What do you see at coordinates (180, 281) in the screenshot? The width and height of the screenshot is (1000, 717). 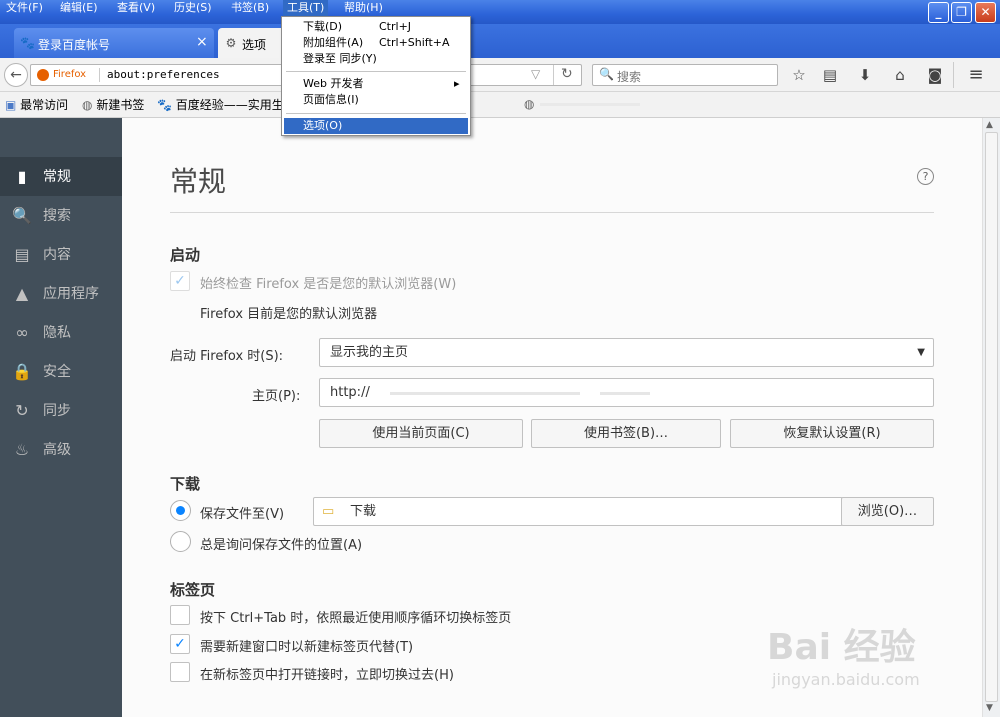 I see `default-browser-checkbox: ✓` at bounding box center [180, 281].